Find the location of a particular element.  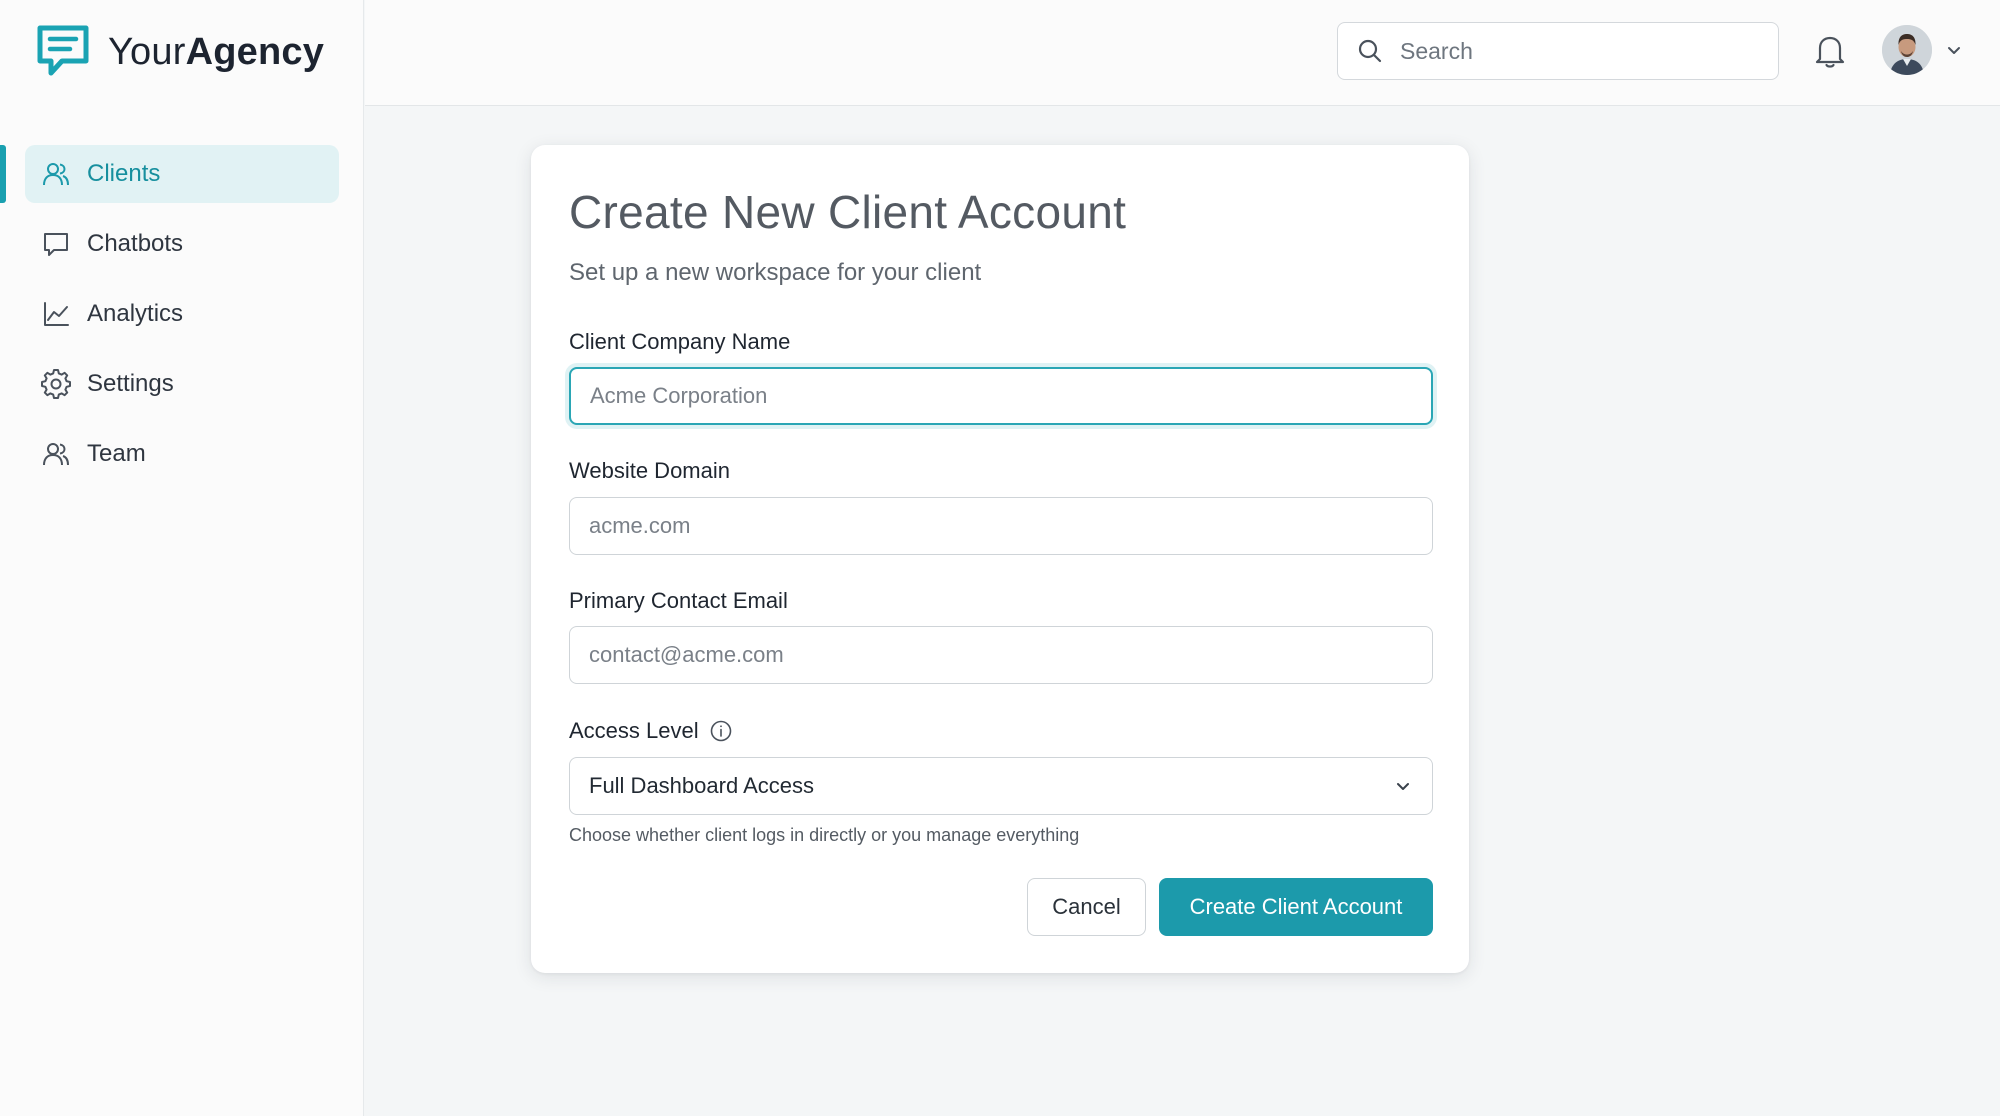

sidebar-item-label: Settings is located at coordinates (130, 383).